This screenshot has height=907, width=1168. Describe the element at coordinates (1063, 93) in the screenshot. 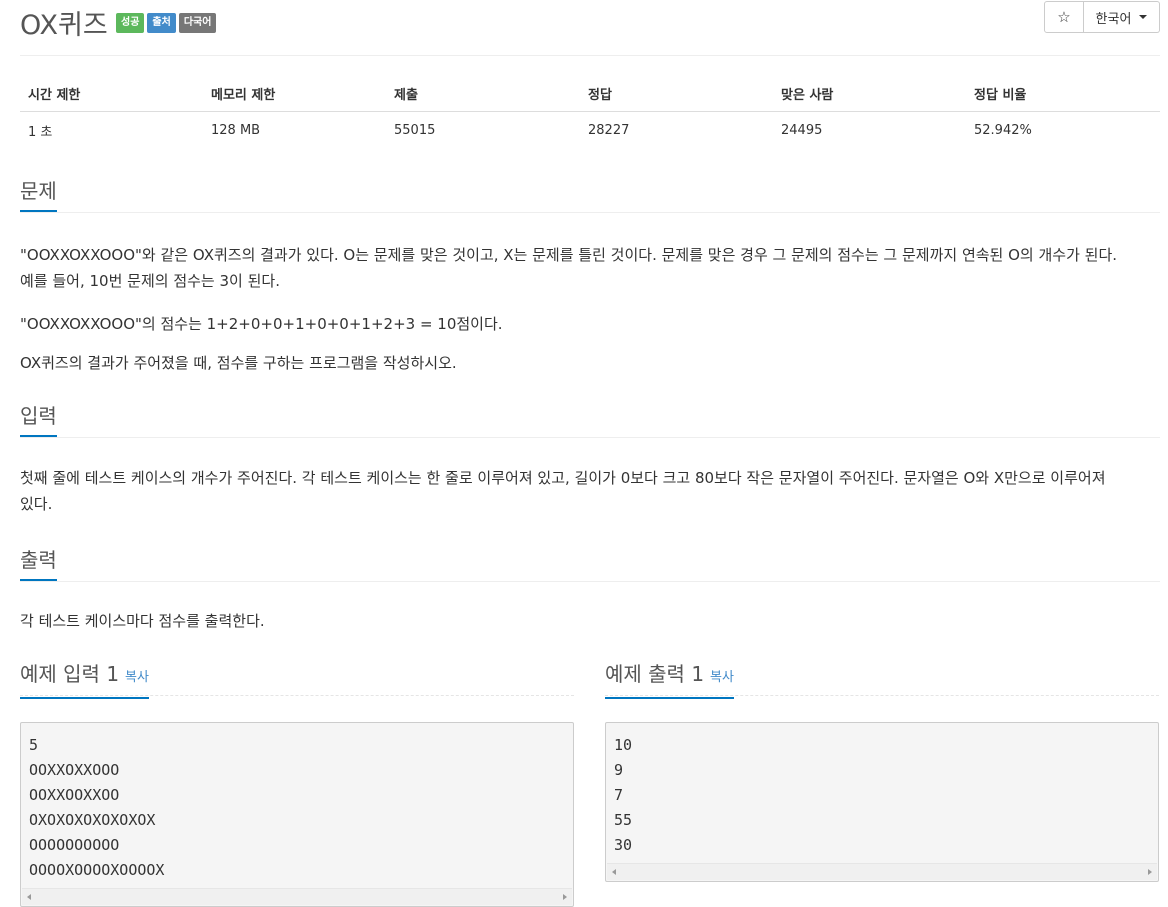

I see `table-header-cell: 정답 비율` at that location.